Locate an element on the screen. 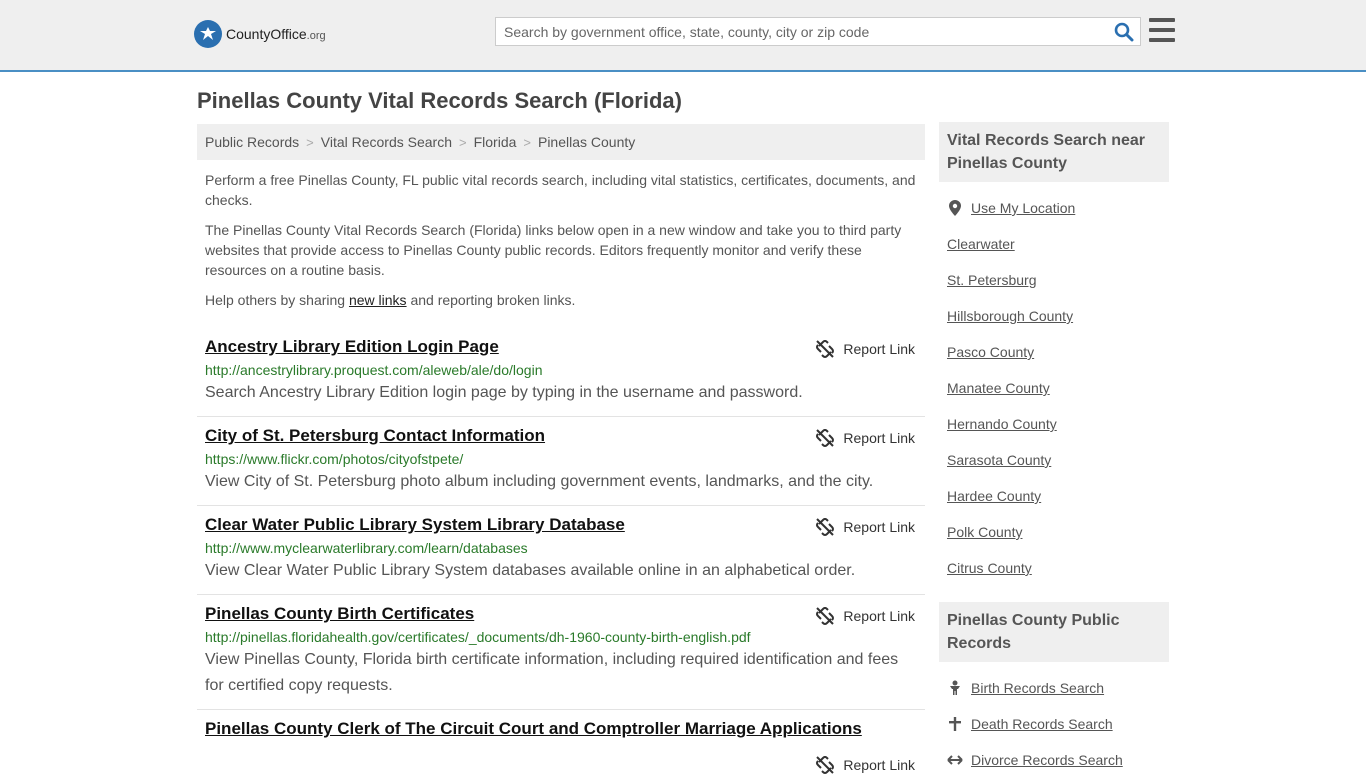 This screenshot has height=784, width=1366. search-bar is located at coordinates (818, 31).